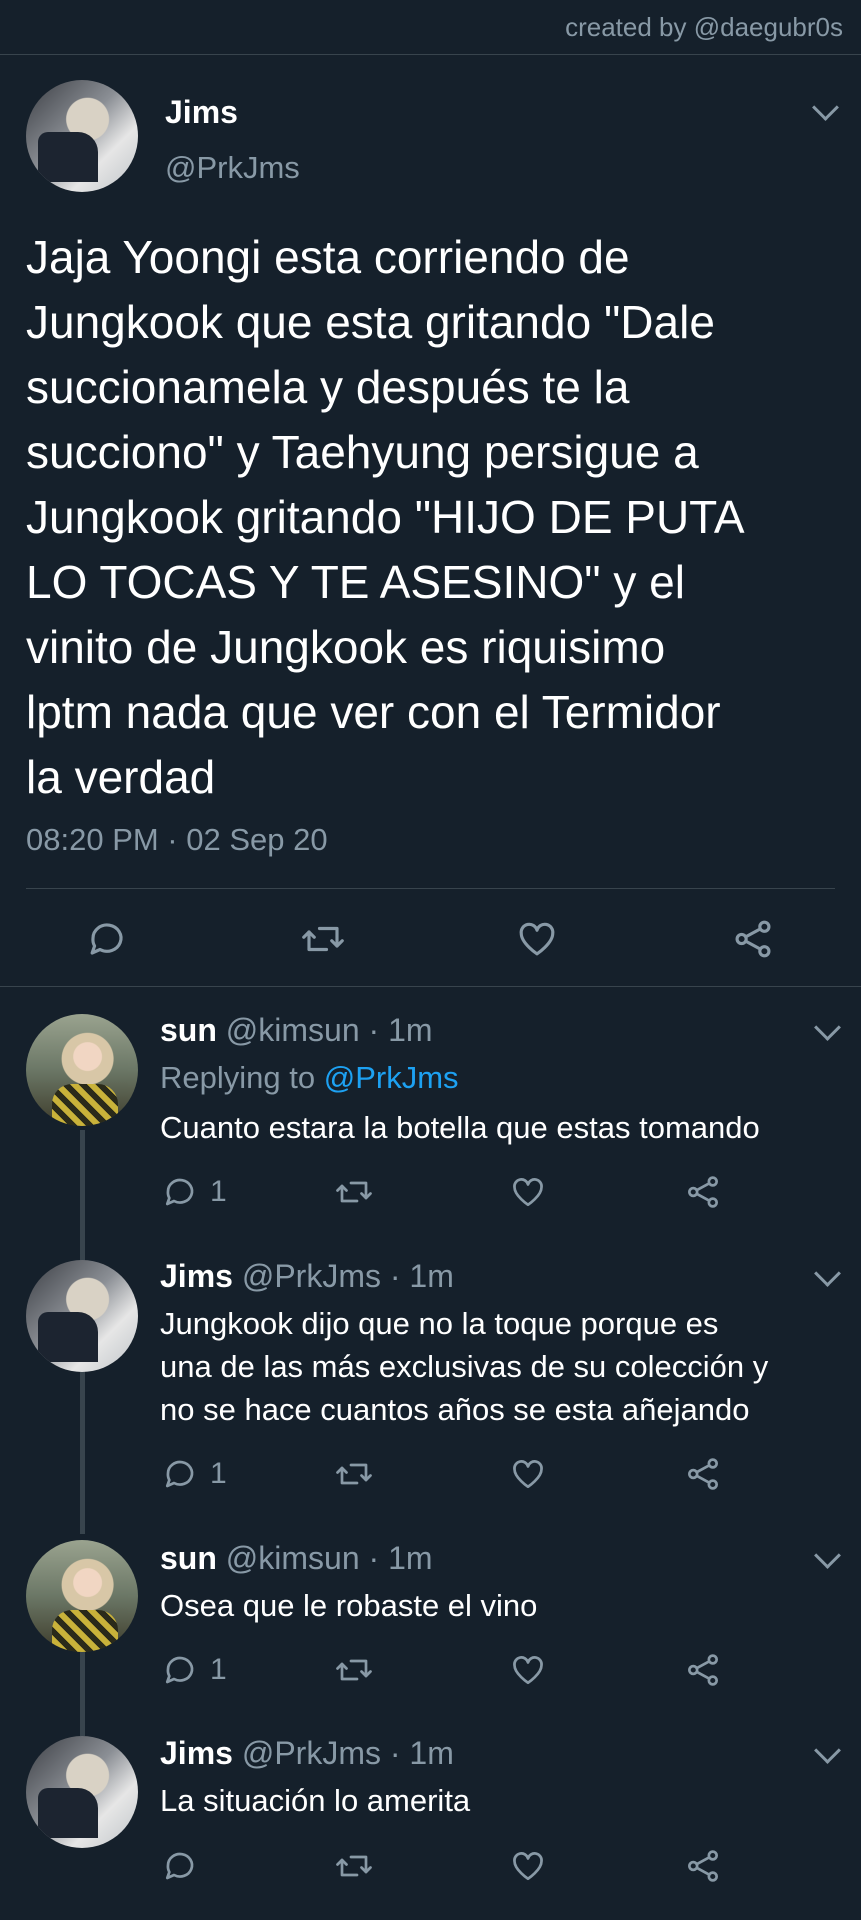 This screenshot has height=1920, width=861. What do you see at coordinates (328, 387) in the screenshot?
I see `tweet-text-line: succionamela y después te la` at bounding box center [328, 387].